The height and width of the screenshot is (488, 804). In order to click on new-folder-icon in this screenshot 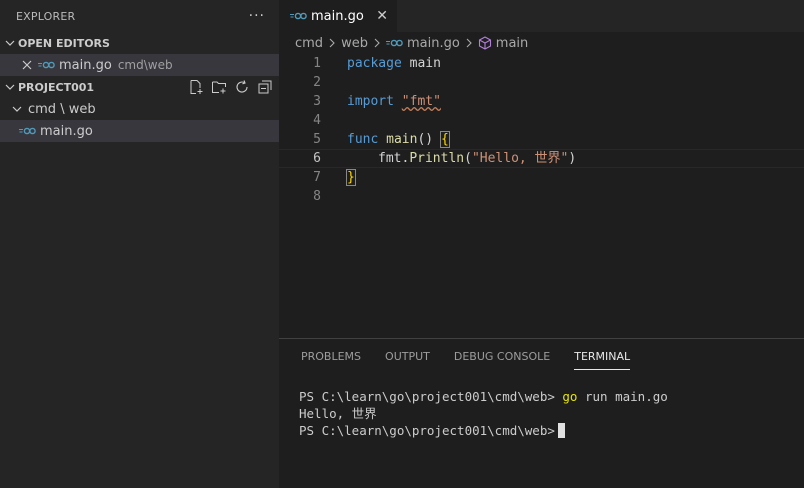, I will do `click(219, 87)`.